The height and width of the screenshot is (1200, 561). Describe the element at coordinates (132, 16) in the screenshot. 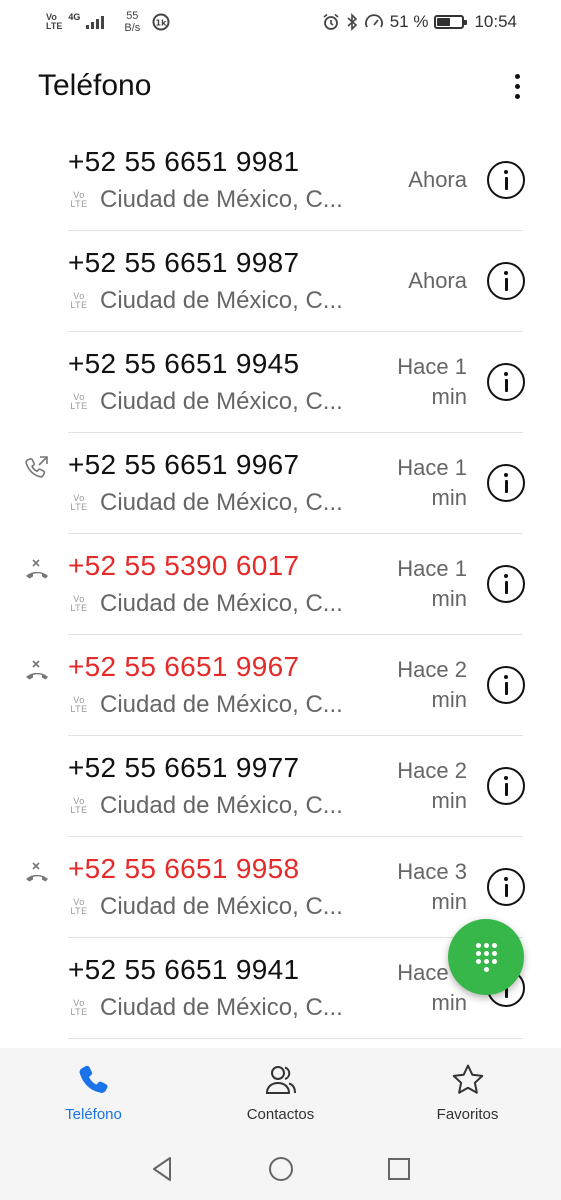

I see `network-speed-value: 55` at that location.